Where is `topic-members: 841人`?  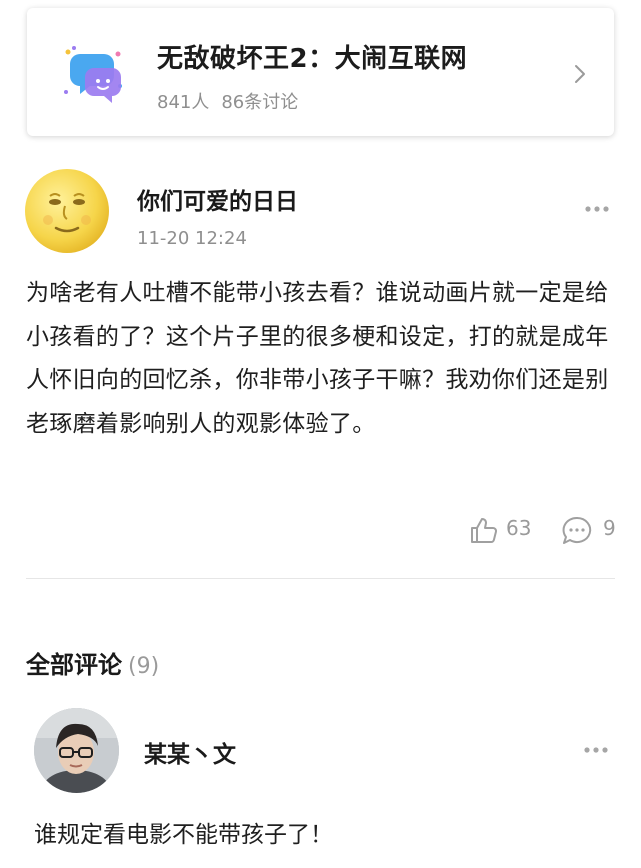 topic-members: 841人 is located at coordinates (183, 102).